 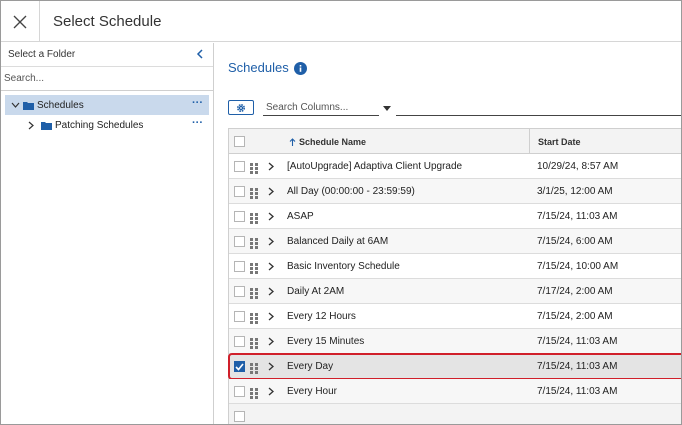 I want to click on chevron-left-icon, so click(x=199, y=54).